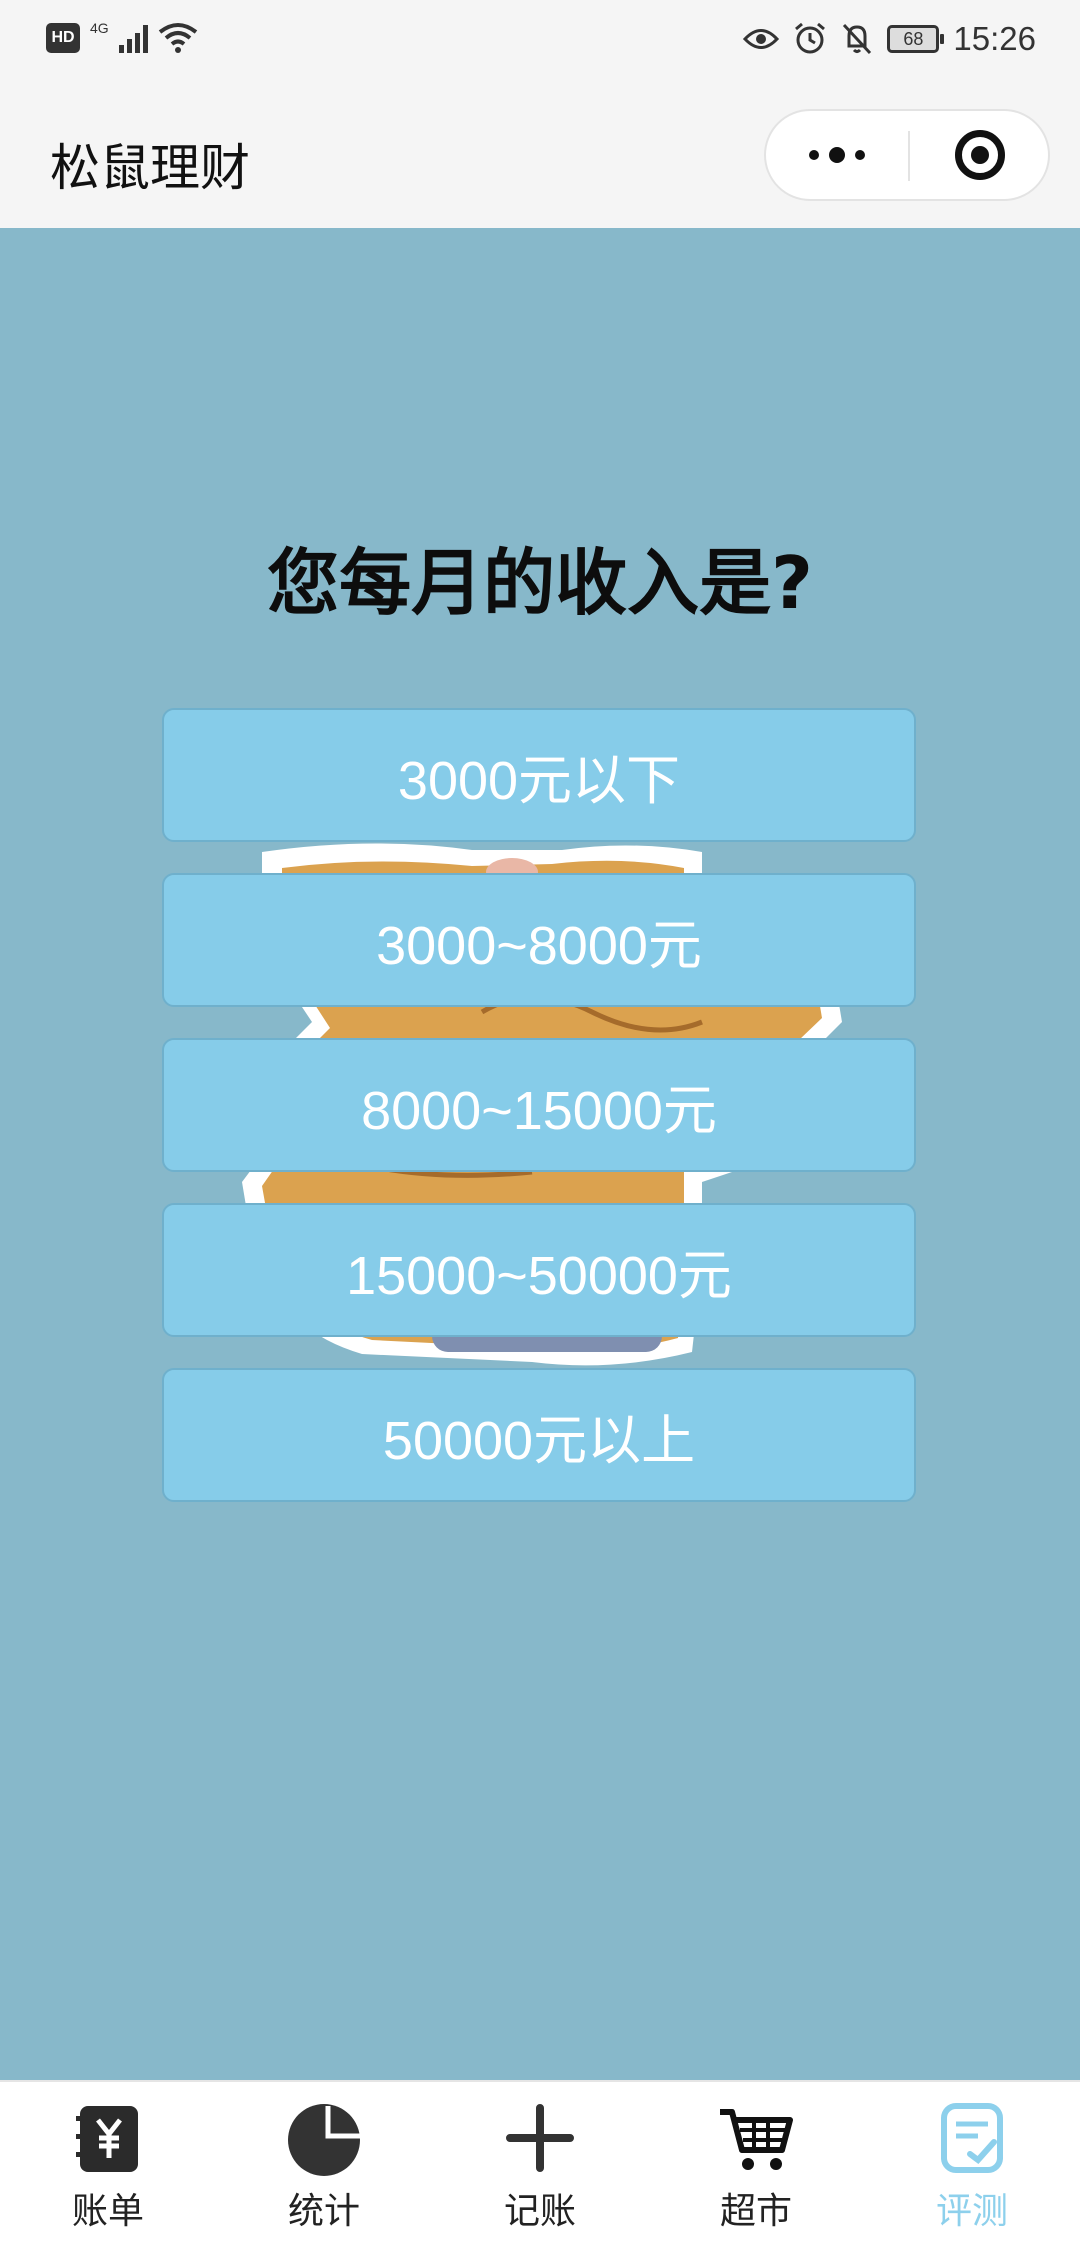 Image resolution: width=1080 pixels, height=2246 pixels. I want to click on tab-record: 记账, so click(540, 2164).